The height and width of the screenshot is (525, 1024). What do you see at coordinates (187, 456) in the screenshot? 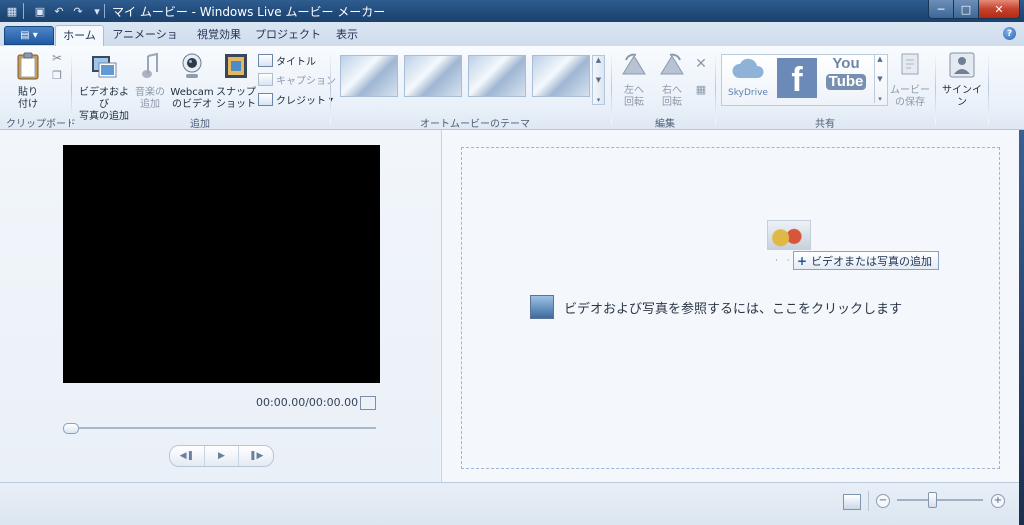
I see `previous-frame-button: ◀❚` at bounding box center [187, 456].